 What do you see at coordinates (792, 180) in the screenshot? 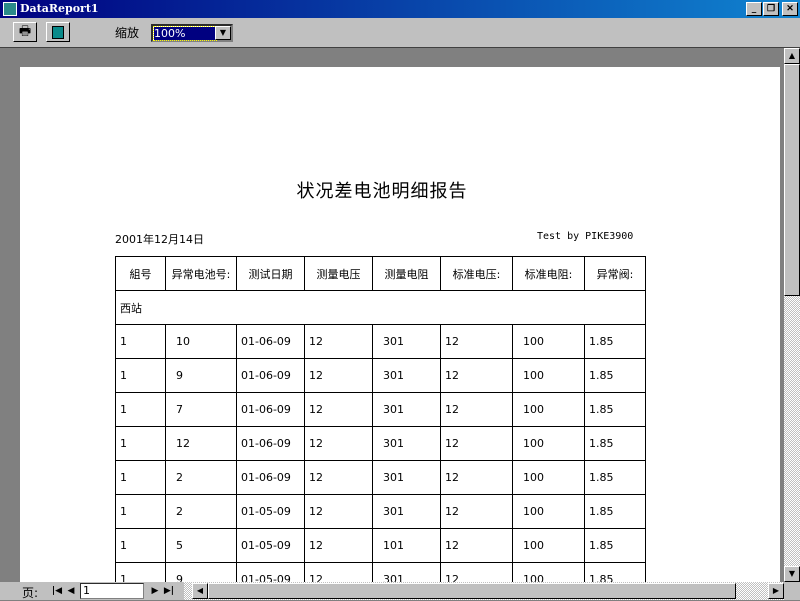
I see `scroll-thumb` at bounding box center [792, 180].